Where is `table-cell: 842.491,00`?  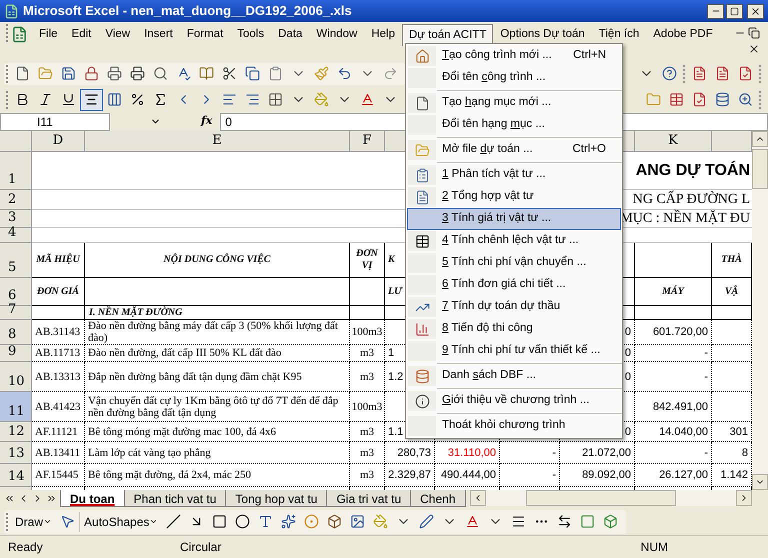
table-cell: 842.491,00 is located at coordinates (673, 407).